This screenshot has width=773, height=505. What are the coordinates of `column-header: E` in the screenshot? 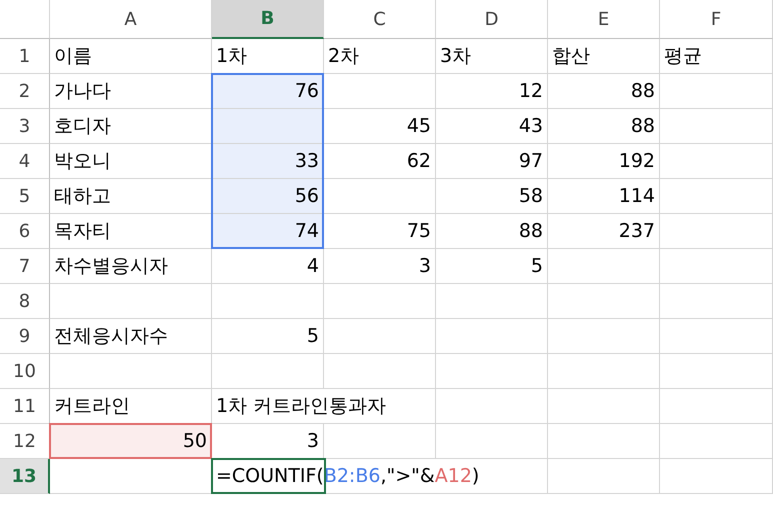 It's located at (604, 19).